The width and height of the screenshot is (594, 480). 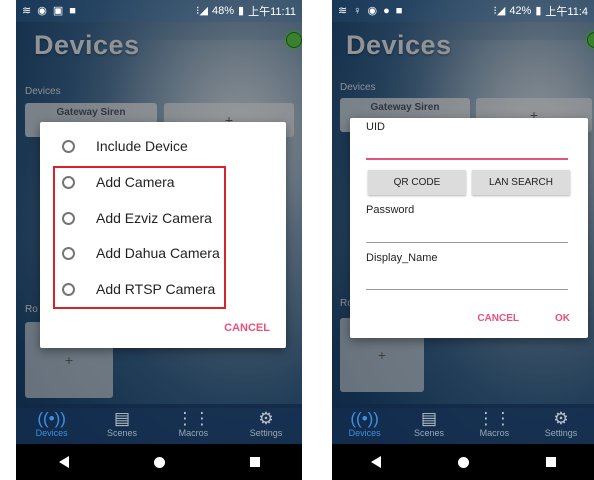 What do you see at coordinates (223, 11) in the screenshot?
I see `battery-level: 48%` at bounding box center [223, 11].